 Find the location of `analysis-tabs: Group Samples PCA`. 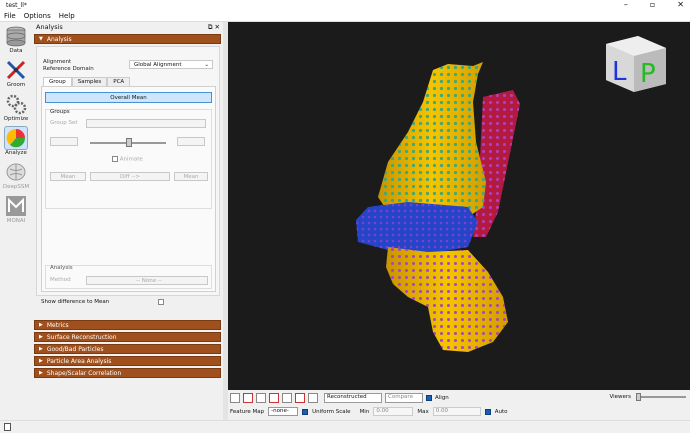

analysis-tabs: Group Samples PCA is located at coordinates (87, 81).